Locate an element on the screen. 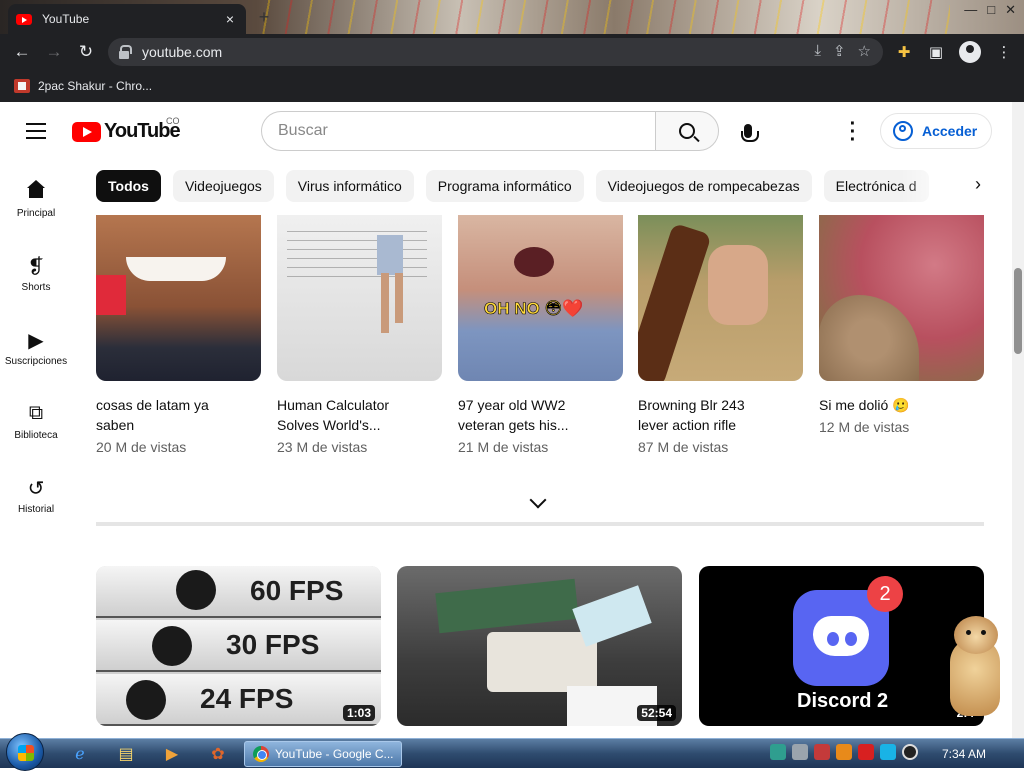  tray-network-icon is located at coordinates (800, 752).